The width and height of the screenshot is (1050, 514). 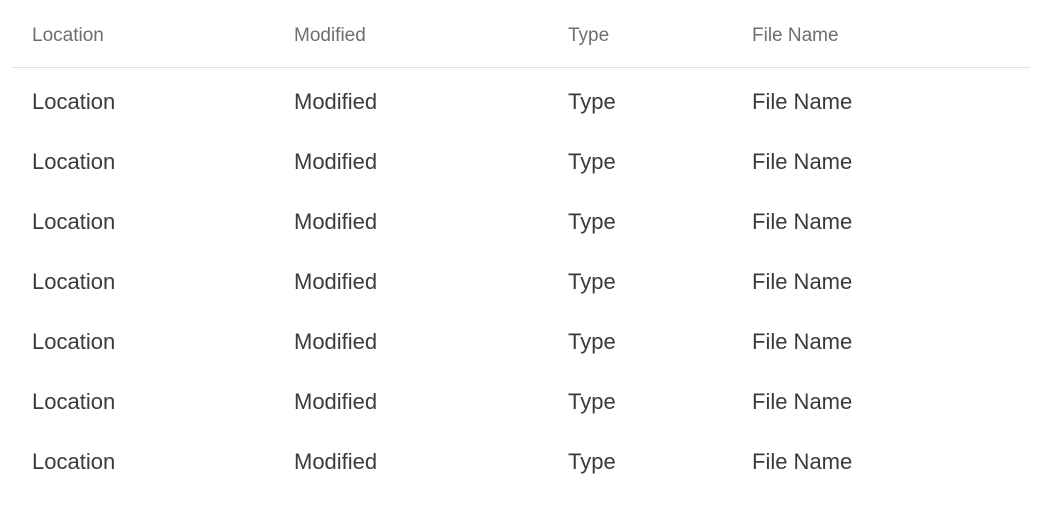 What do you see at coordinates (521, 34) in the screenshot?
I see `table-header: Location Modified Type File Name` at bounding box center [521, 34].